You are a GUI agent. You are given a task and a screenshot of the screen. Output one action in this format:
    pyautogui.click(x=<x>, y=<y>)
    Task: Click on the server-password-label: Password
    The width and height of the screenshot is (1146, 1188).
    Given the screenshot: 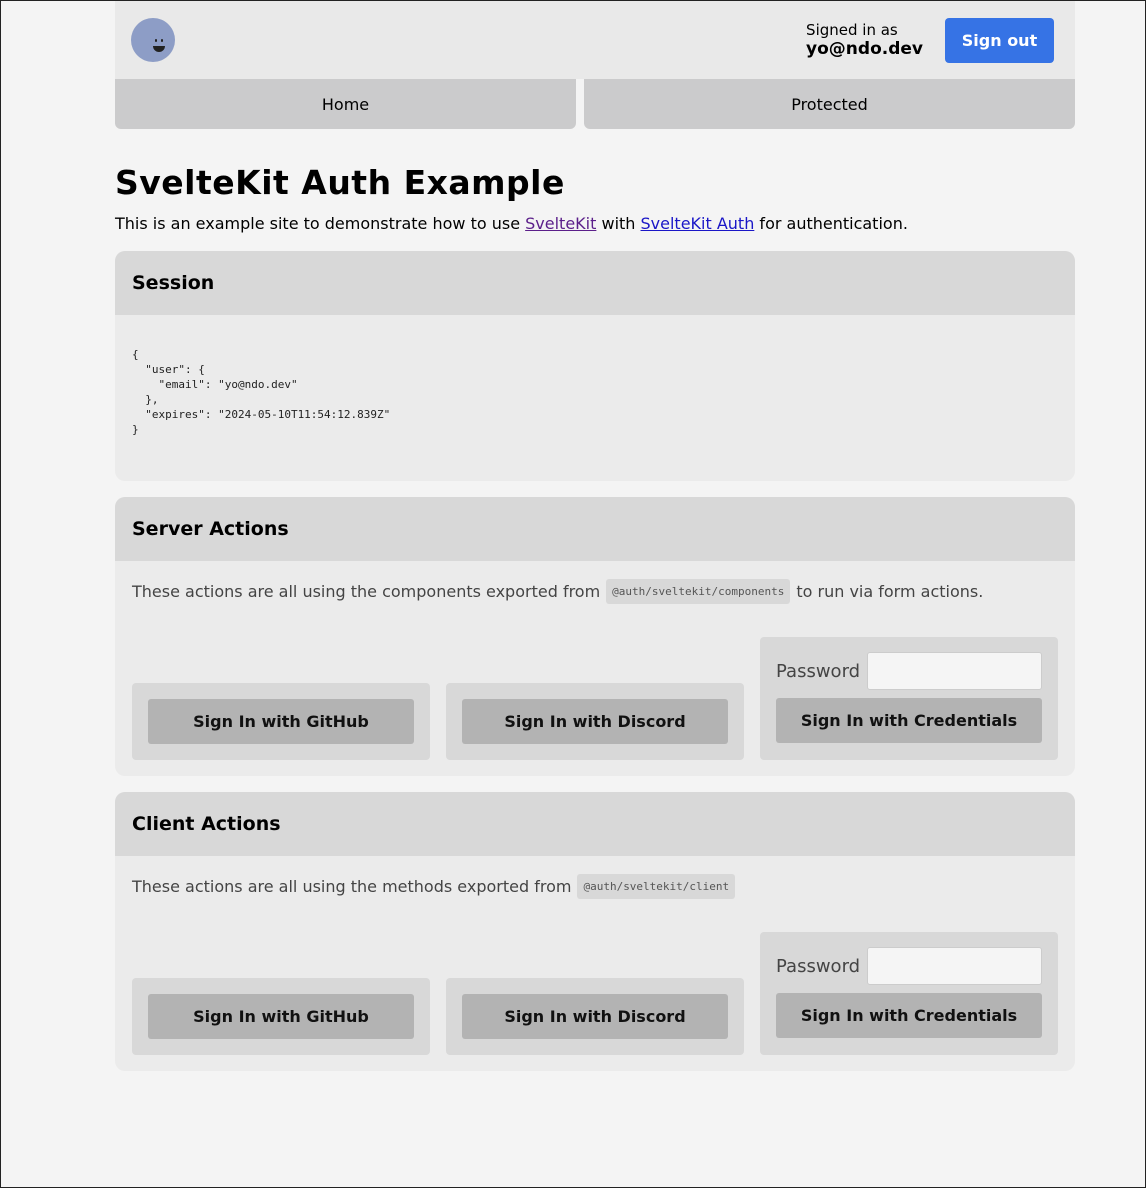 What is the action you would take?
    pyautogui.click(x=818, y=671)
    